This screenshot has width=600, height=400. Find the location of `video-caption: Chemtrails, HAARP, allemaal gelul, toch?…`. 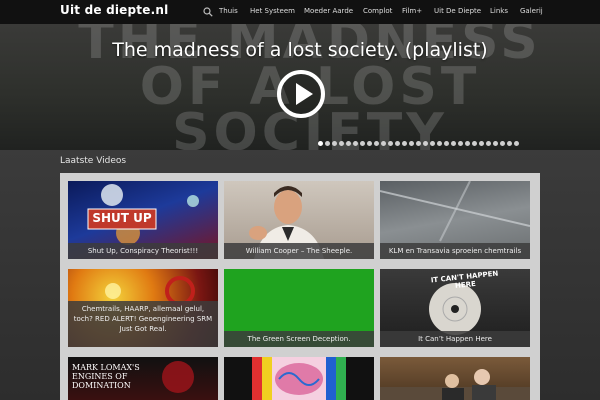

video-caption: Chemtrails, HAARP, allemaal gelul, toch?… is located at coordinates (143, 324).